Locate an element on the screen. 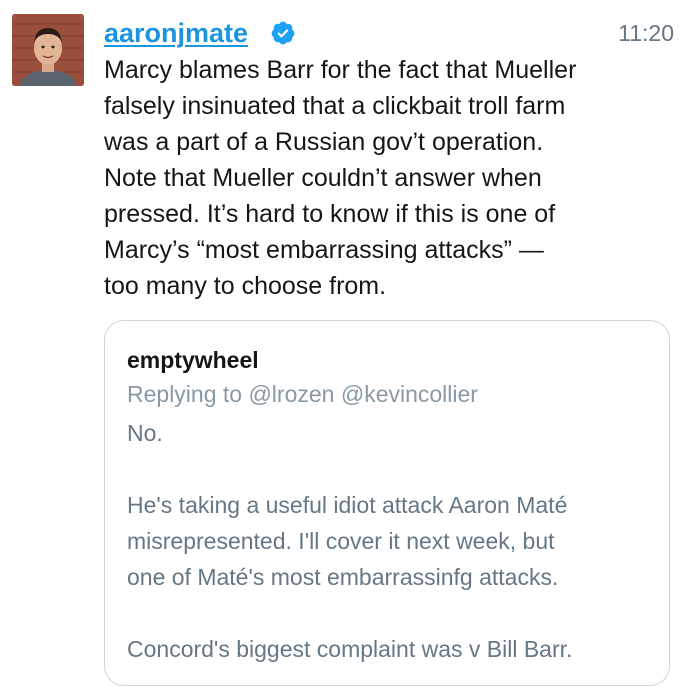 Image resolution: width=692 pixels, height=696 pixels. verified-badge-icon is located at coordinates (283, 33).